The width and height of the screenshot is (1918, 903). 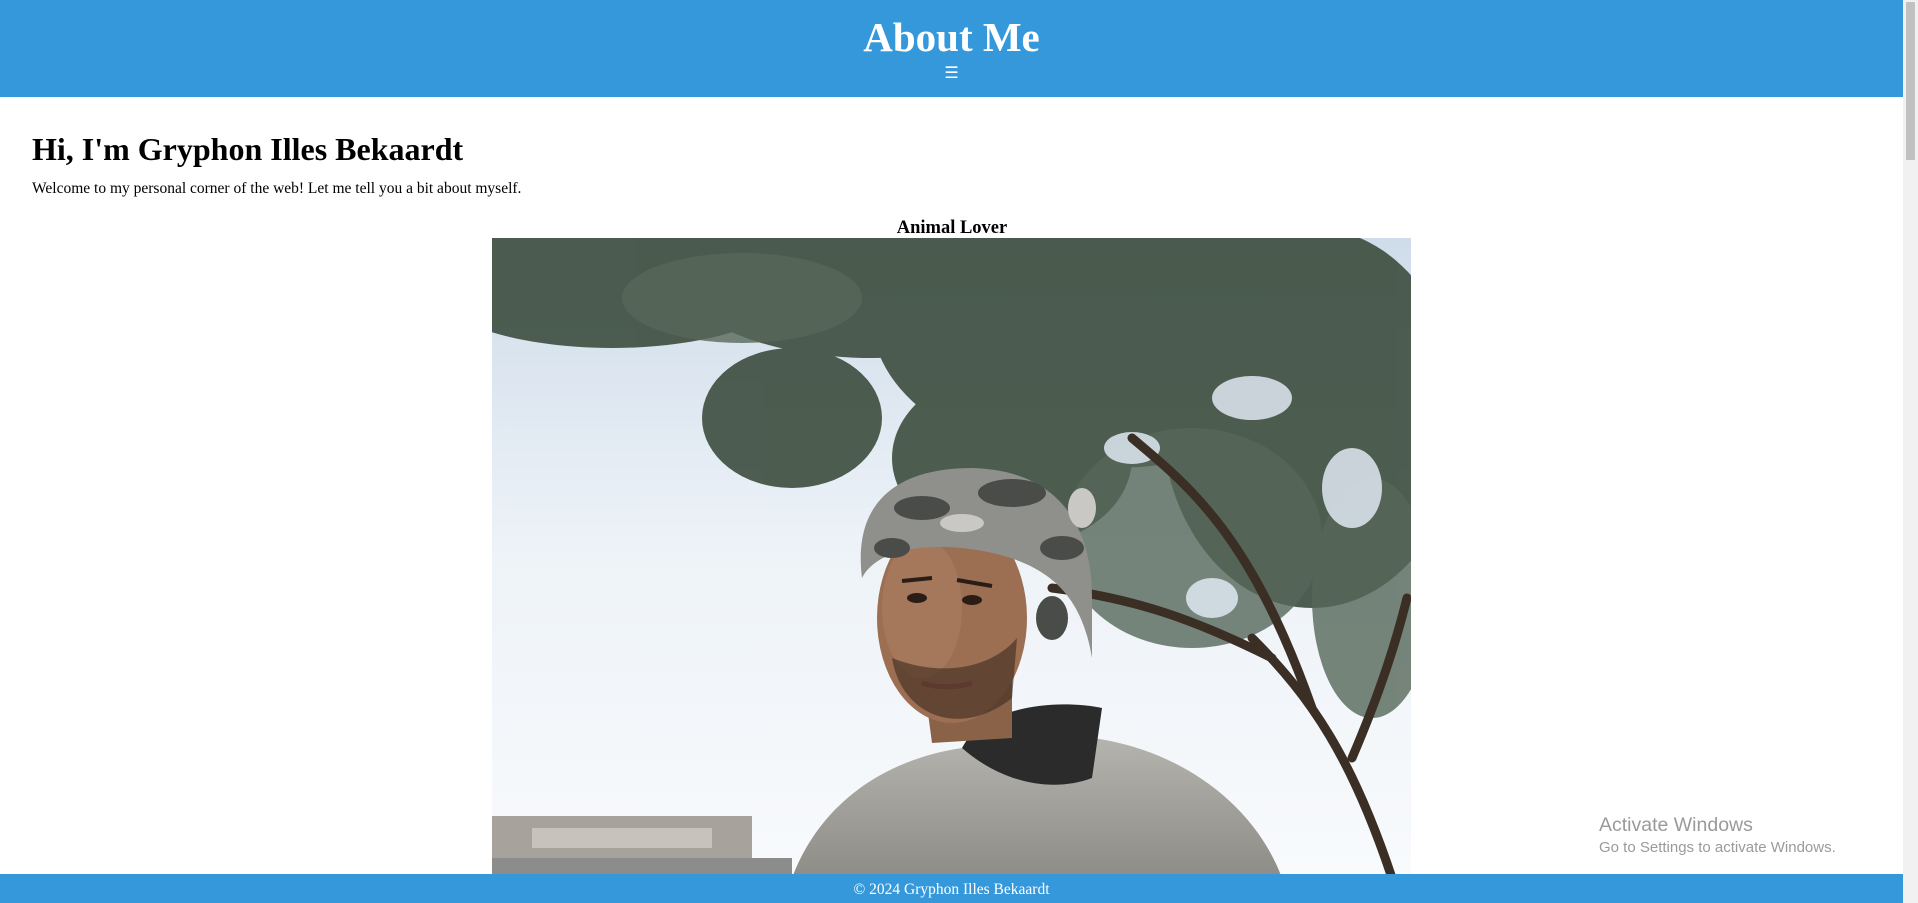 I want to click on section-title: Animal Lover, so click(x=952, y=228).